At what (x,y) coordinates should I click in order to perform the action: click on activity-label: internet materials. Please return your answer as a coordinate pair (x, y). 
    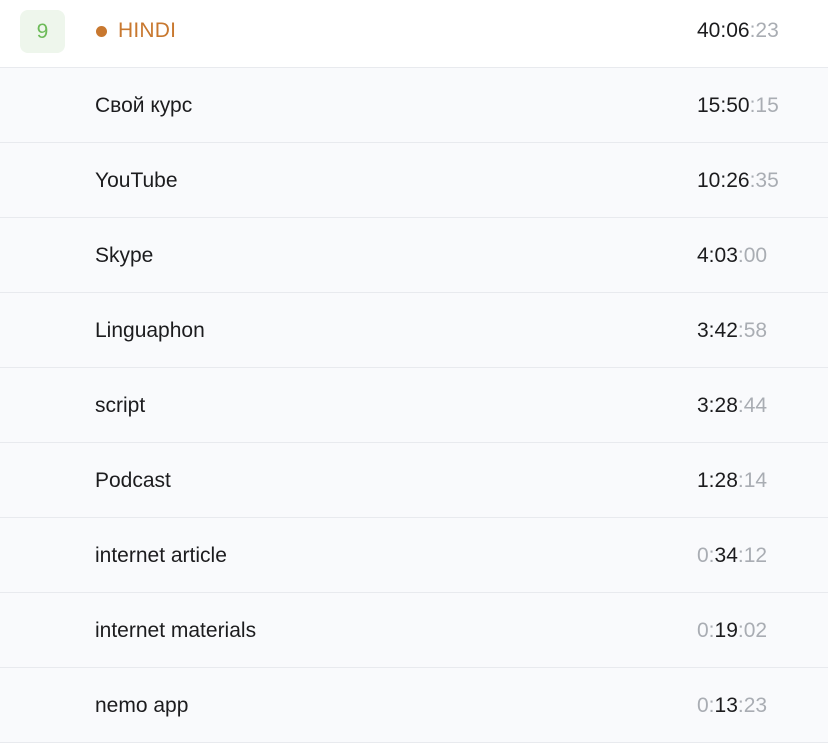
    Looking at the image, I should click on (176, 630).